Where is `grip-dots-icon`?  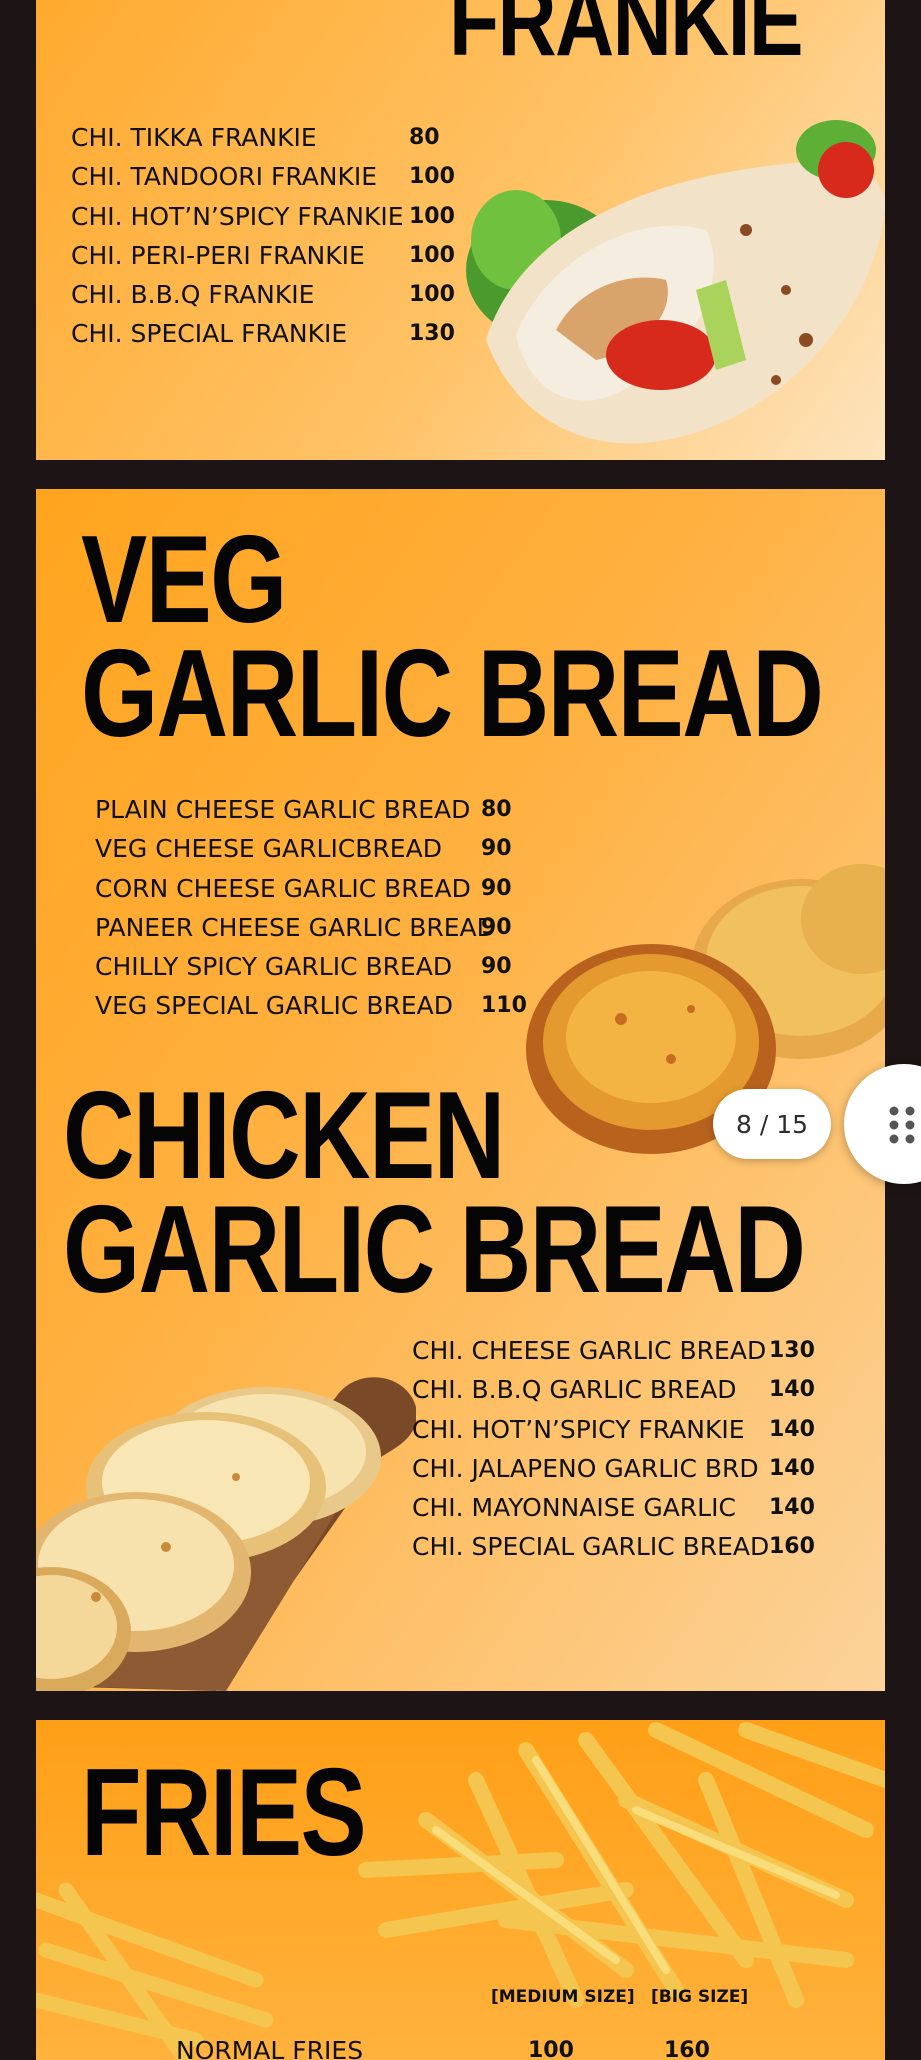
grip-dots-icon is located at coordinates (902, 1125).